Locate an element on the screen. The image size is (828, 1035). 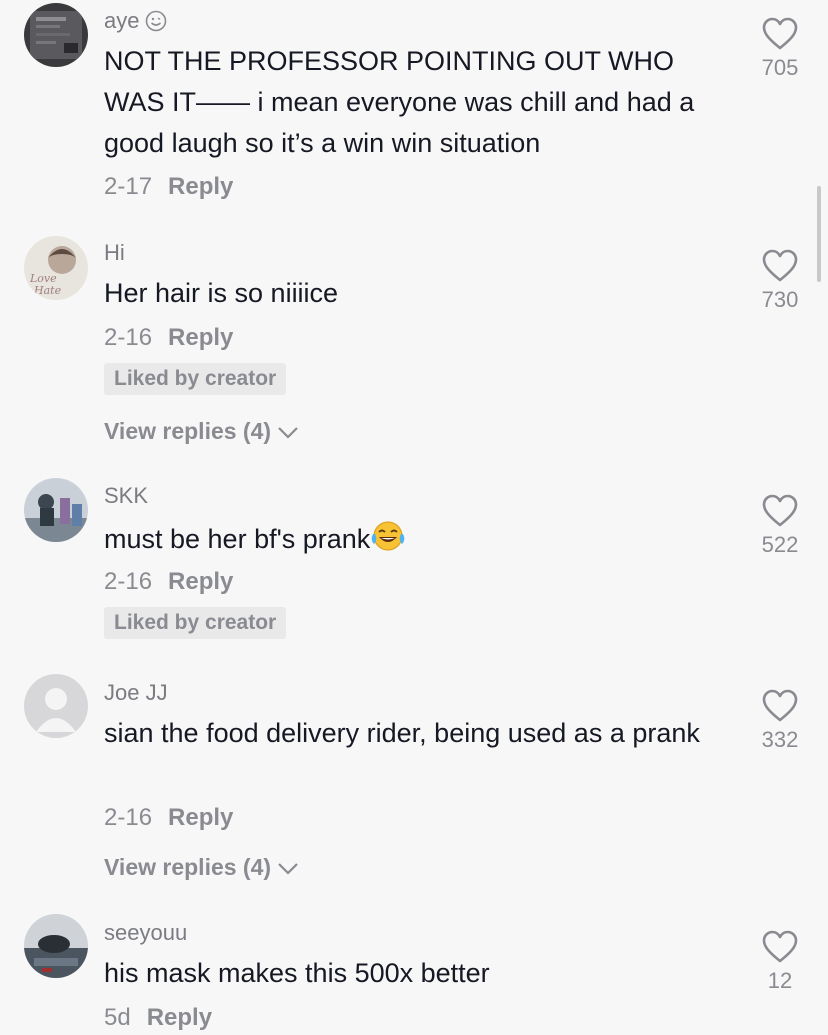
comment-text-content: must be her bf's prank is located at coordinates (237, 539).